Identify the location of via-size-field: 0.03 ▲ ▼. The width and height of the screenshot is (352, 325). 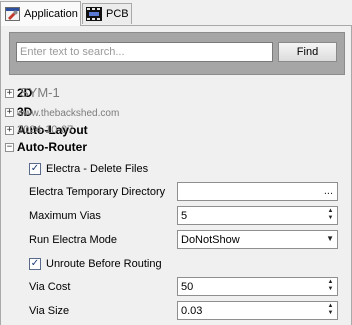
(257, 310).